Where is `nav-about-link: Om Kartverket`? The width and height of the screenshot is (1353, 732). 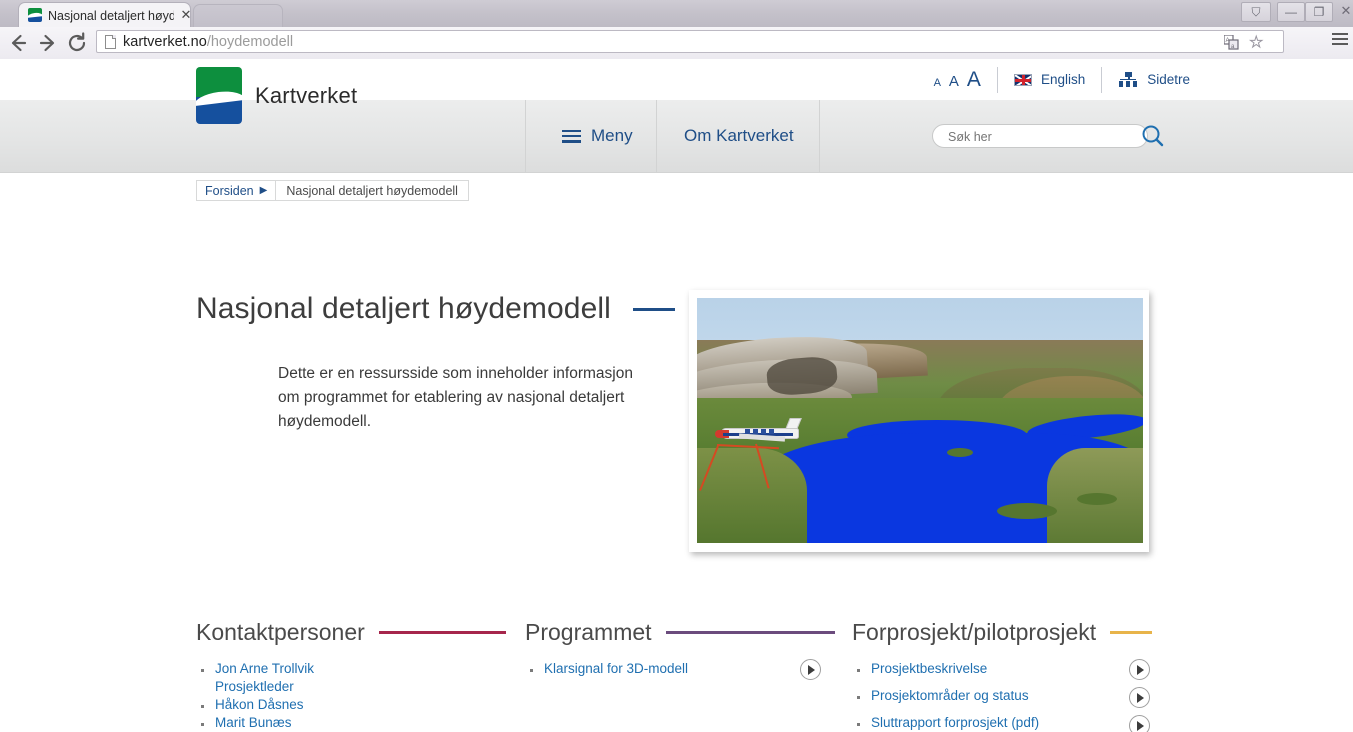 nav-about-link: Om Kartverket is located at coordinates (739, 136).